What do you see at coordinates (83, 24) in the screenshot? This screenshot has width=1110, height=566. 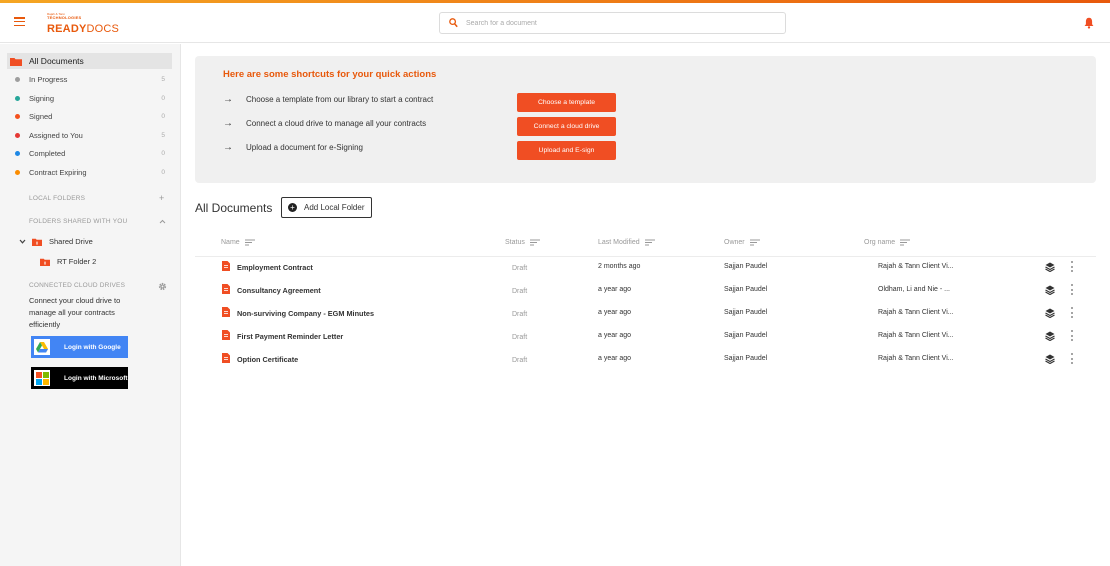 I see `logo: Rajah & Tann TECHNOLOGIES READYDOCS` at bounding box center [83, 24].